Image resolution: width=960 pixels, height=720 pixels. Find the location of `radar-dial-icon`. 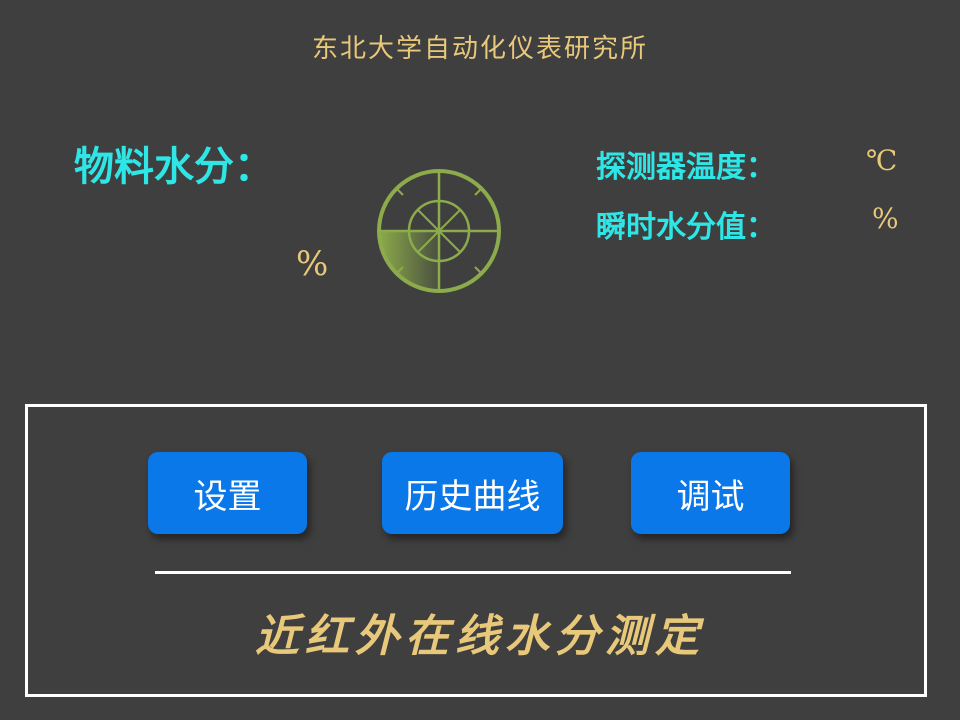

radar-dial-icon is located at coordinates (439, 231).